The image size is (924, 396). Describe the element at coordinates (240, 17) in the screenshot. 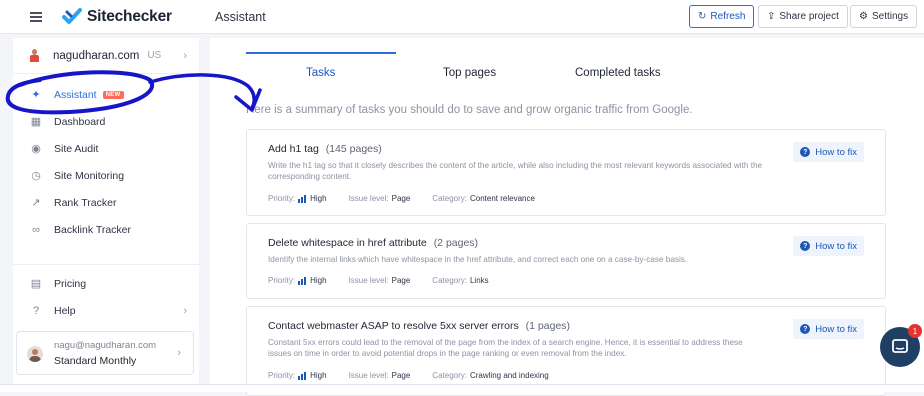

I see `page-title: Assistant` at that location.